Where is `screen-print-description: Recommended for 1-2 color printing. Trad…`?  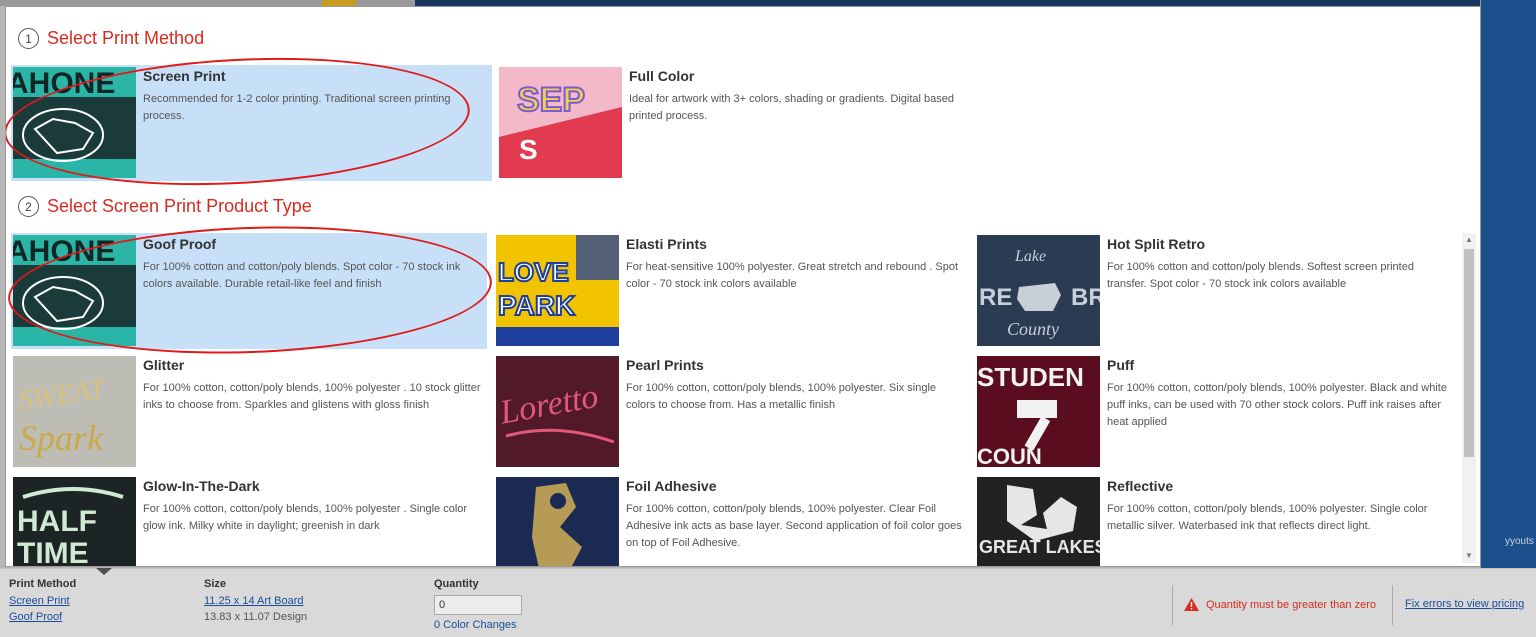 screen-print-description: Recommended for 1-2 color printing. Trad… is located at coordinates (297, 107).